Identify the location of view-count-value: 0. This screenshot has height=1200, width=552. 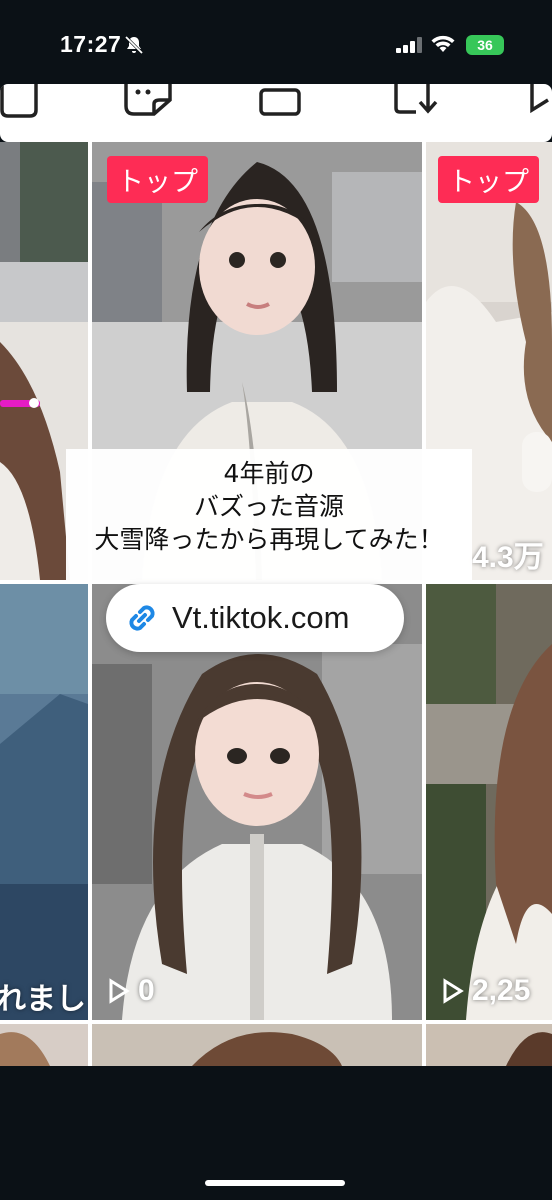
(146, 990).